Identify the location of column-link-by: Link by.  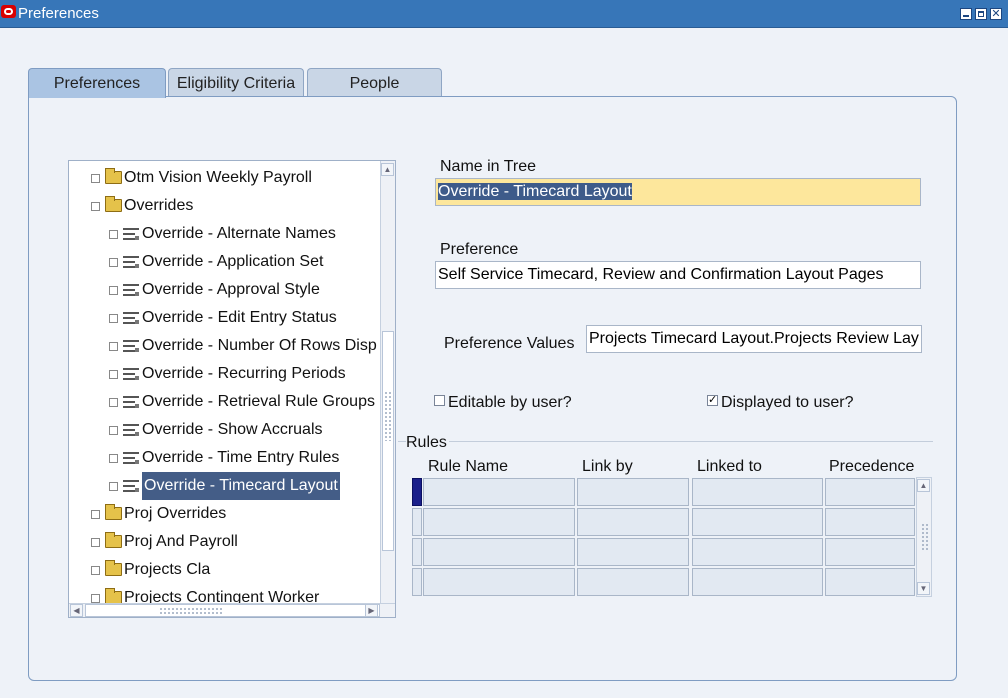
(607, 466).